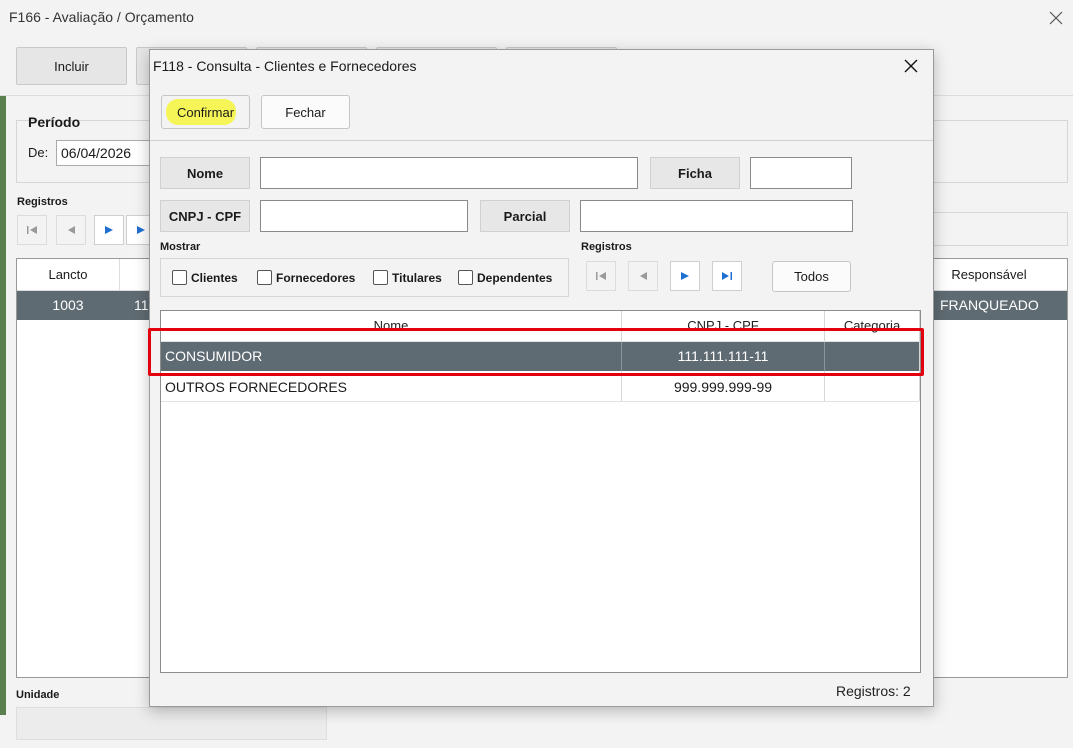 This screenshot has width=1073, height=748. I want to click on cell-nome: OUTROS FORNECEDORES, so click(256, 387).